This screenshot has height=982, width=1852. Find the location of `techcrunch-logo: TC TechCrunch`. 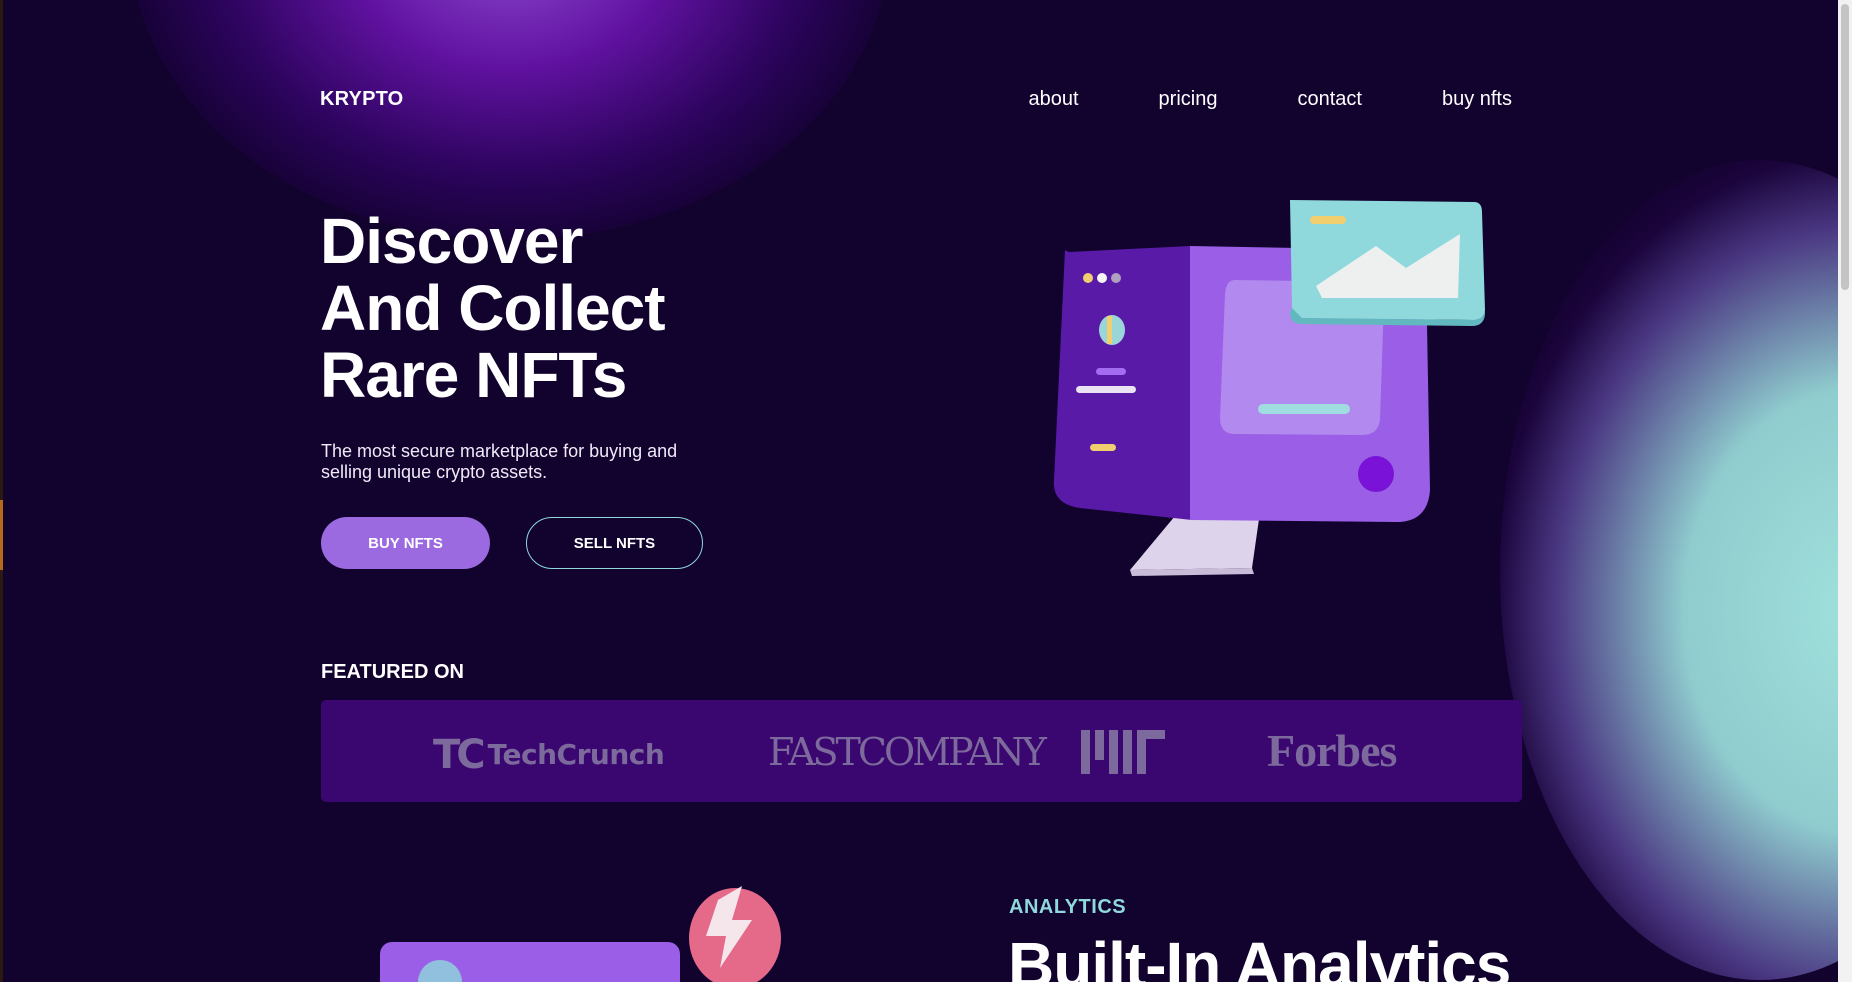

techcrunch-logo: TC TechCrunch is located at coordinates (549, 755).